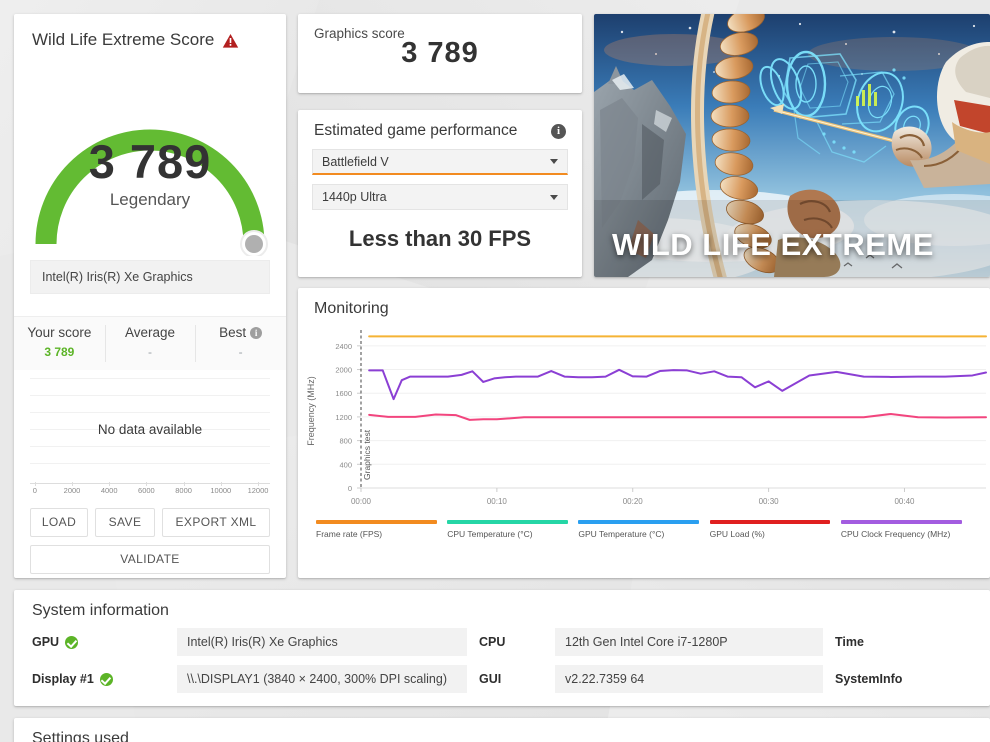 This screenshot has height=742, width=990. Describe the element at coordinates (240, 352) in the screenshot. I see `best-value: -` at that location.